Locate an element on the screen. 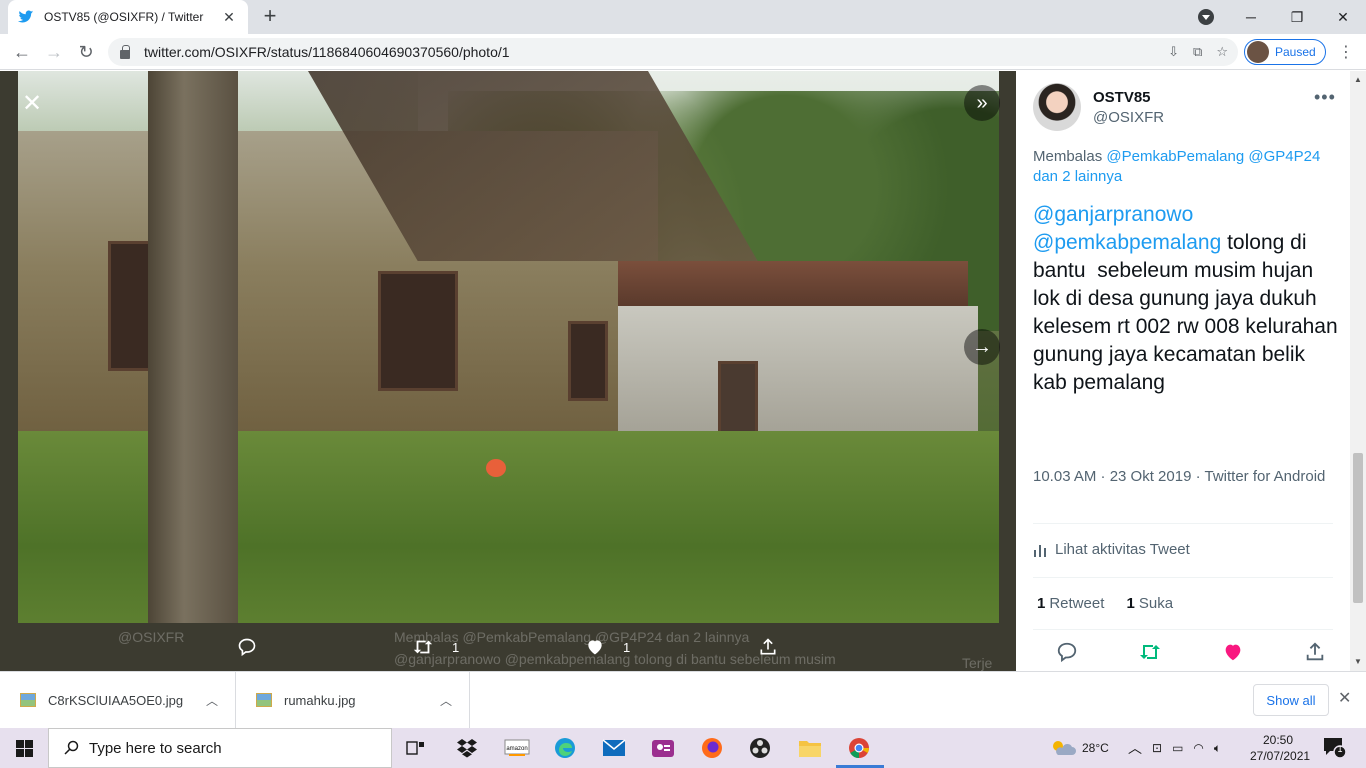 This screenshot has width=1366, height=768. profile-button: Paused is located at coordinates (1285, 52).